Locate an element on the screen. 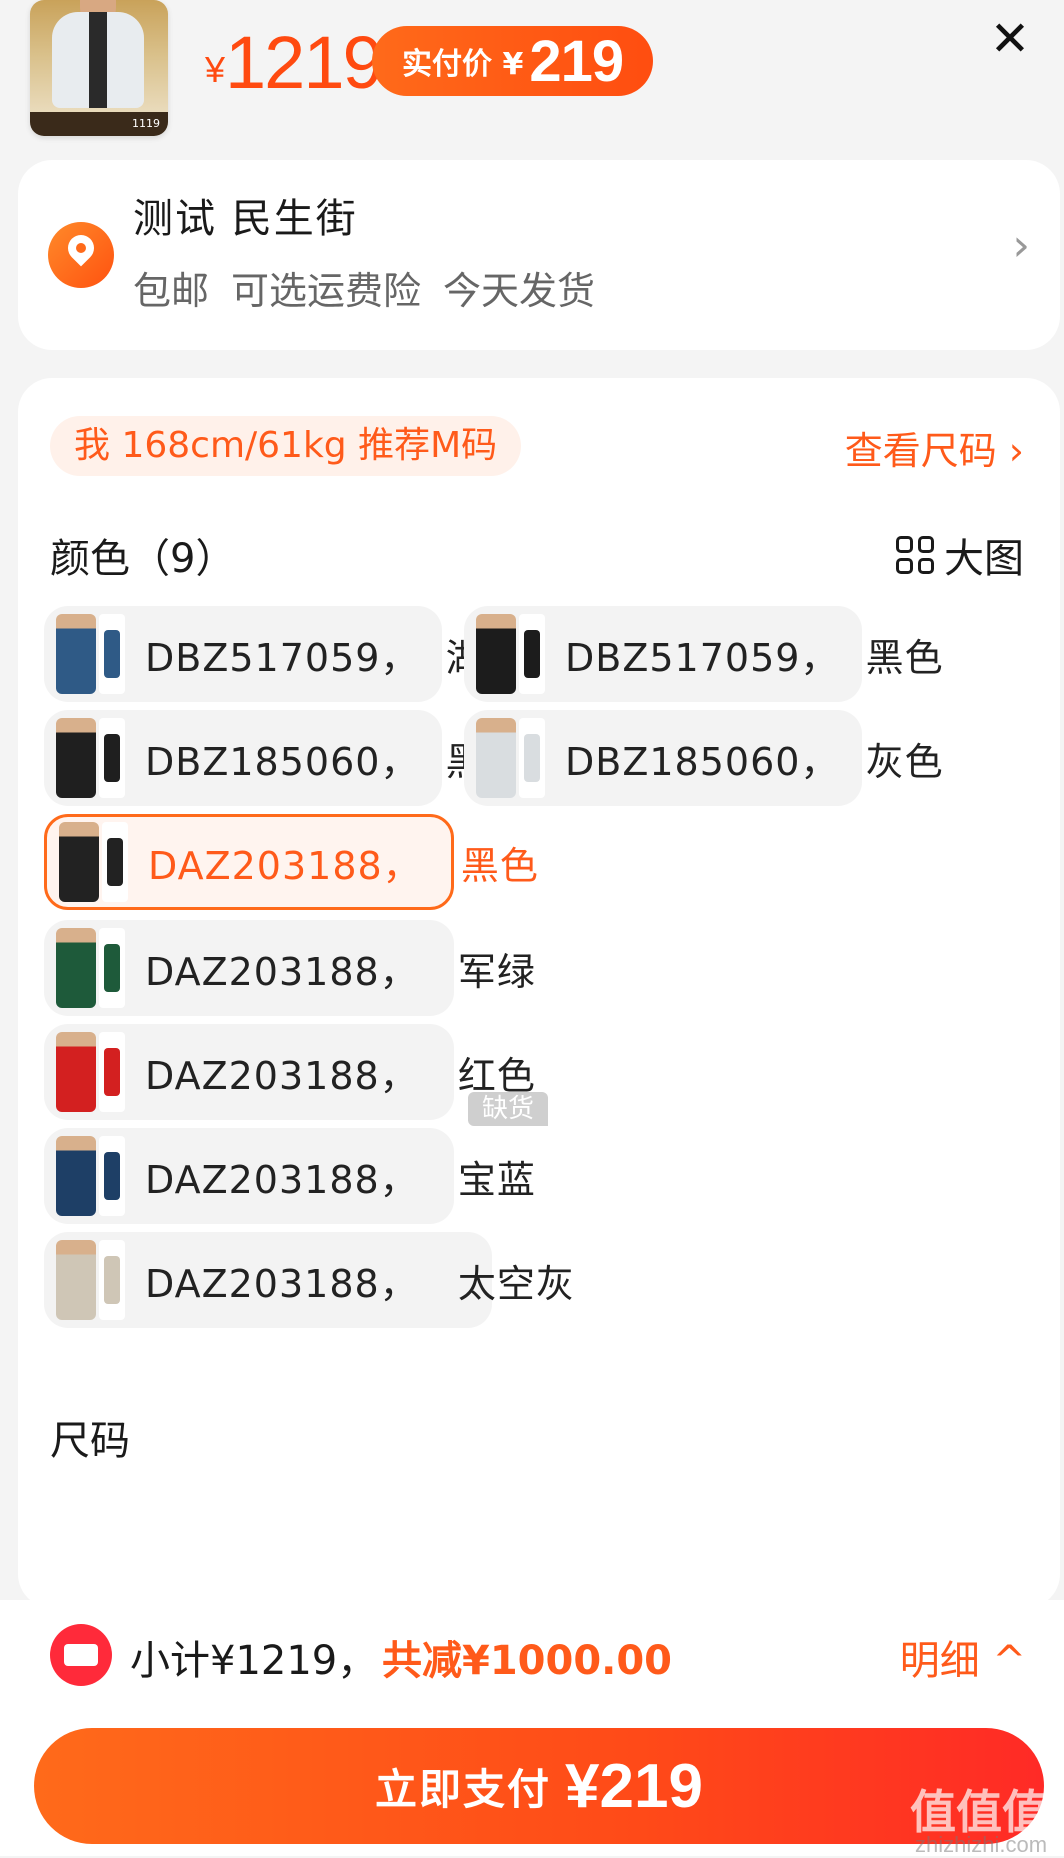 The image size is (1064, 1858). color-option-label: DBZ185060， 灰色 is located at coordinates (754, 761).